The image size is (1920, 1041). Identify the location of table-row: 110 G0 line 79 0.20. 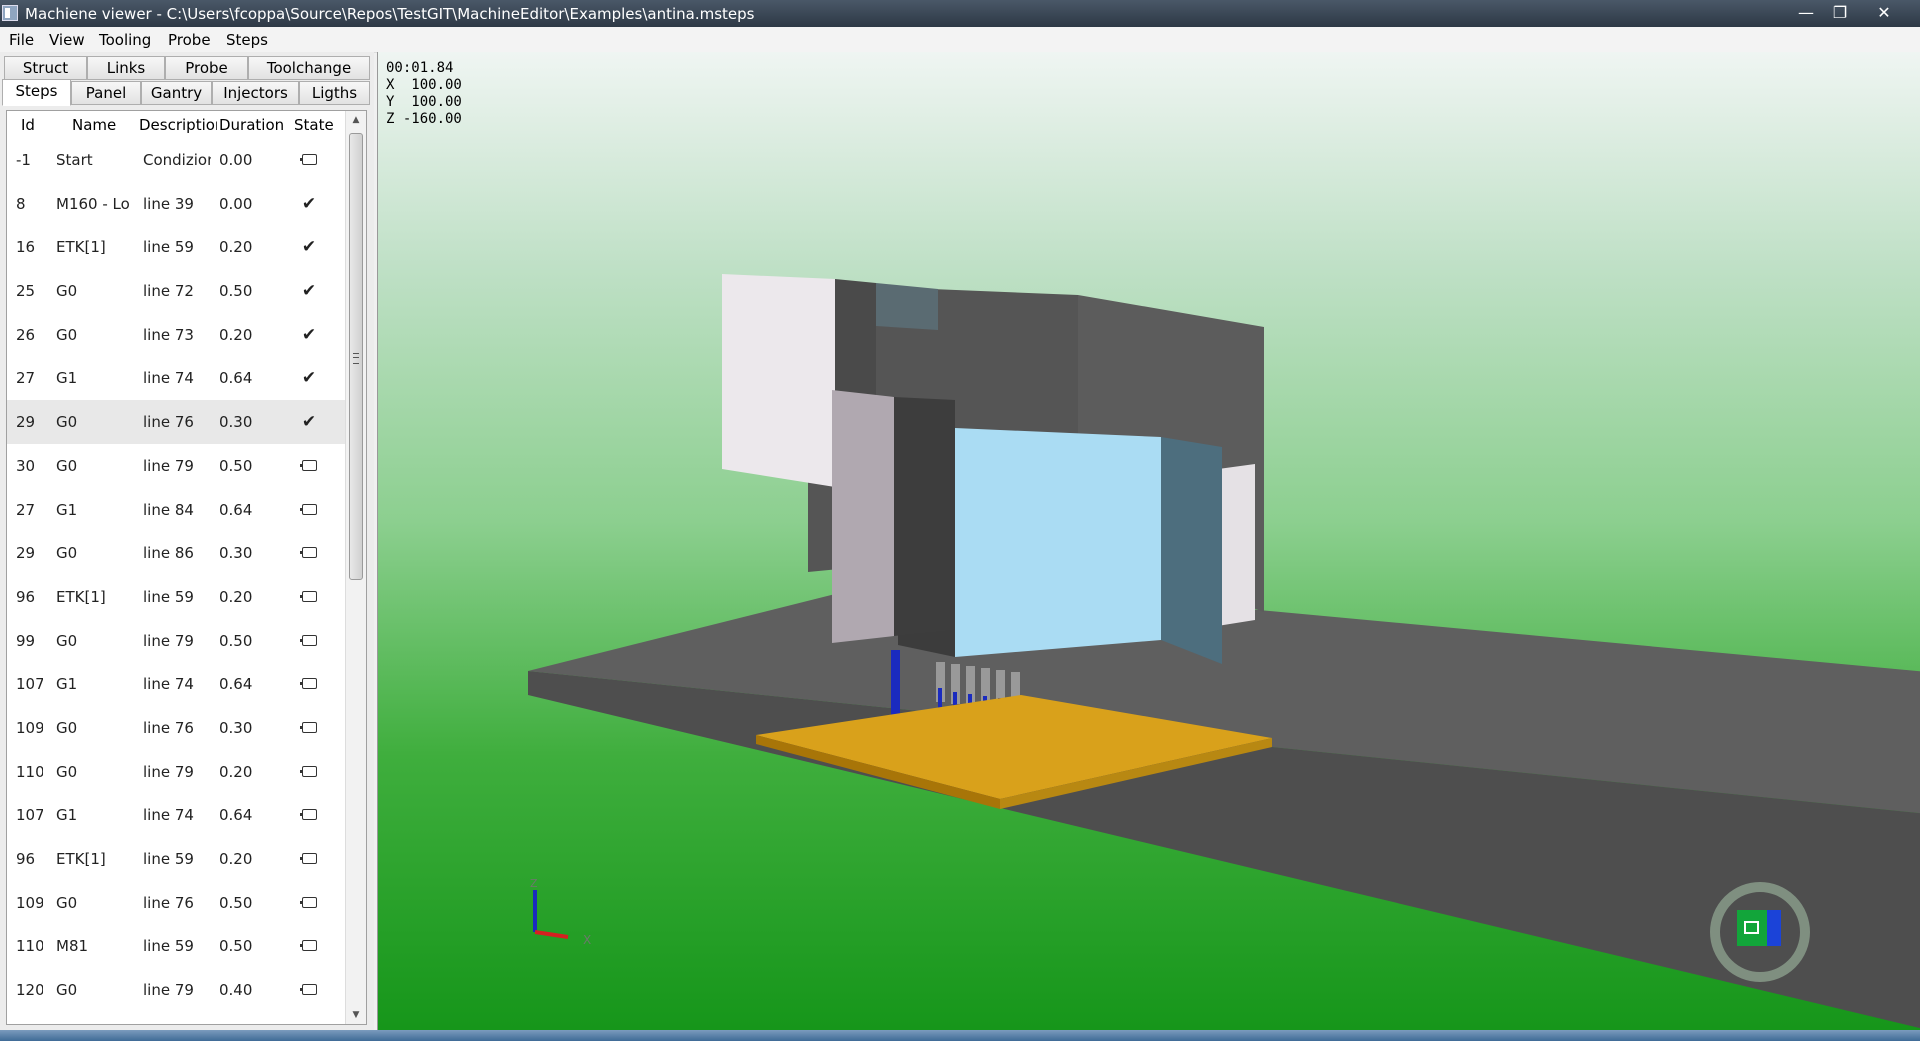
(176, 772).